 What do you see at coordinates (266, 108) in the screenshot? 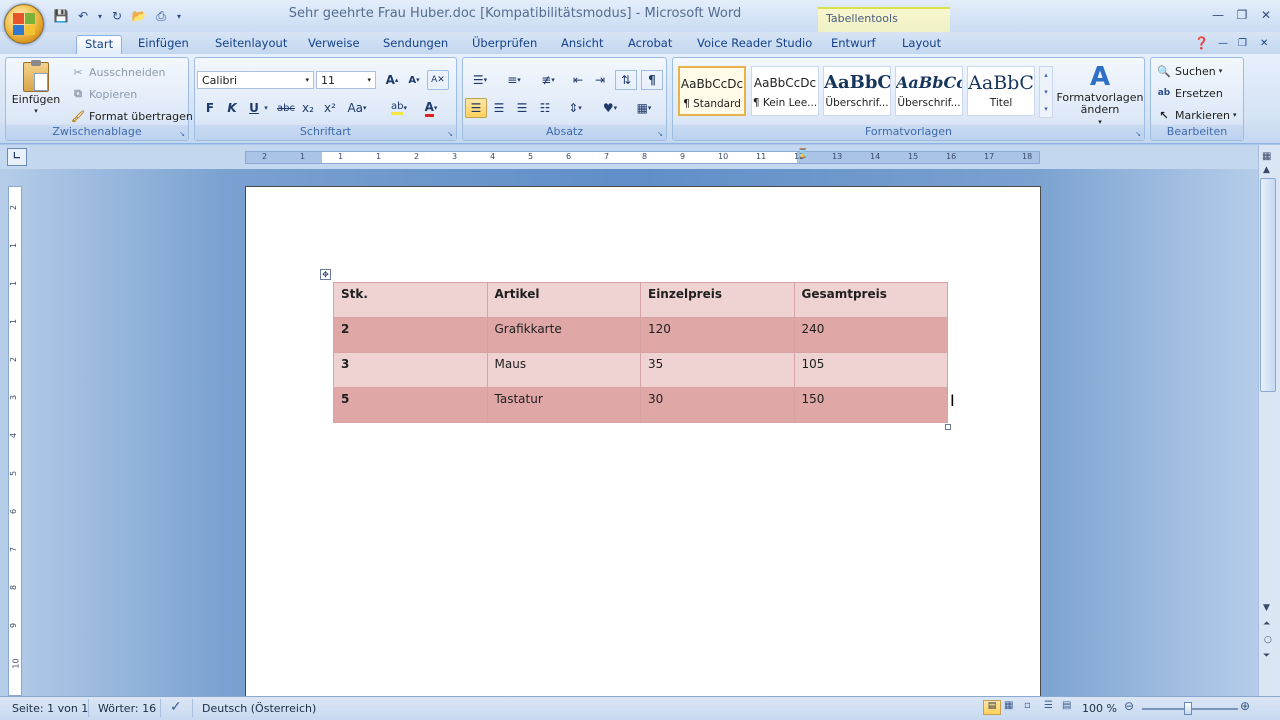
I see `underline-dropdown-icon: ▾` at bounding box center [266, 108].